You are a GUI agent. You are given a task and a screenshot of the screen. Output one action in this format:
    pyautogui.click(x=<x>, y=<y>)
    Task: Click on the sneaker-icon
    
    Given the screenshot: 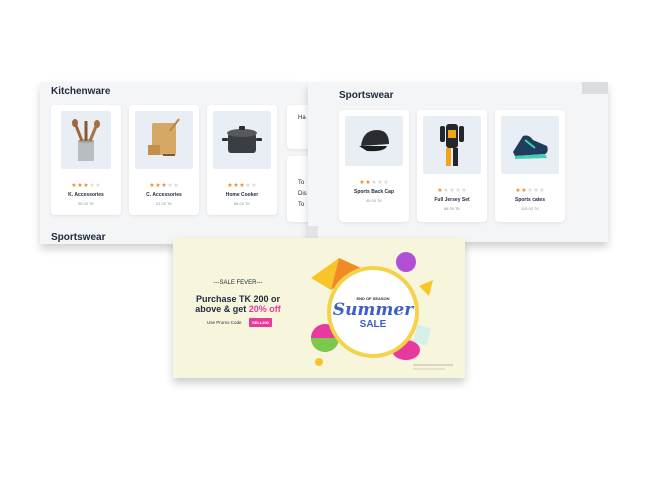 What is the action you would take?
    pyautogui.click(x=530, y=147)
    